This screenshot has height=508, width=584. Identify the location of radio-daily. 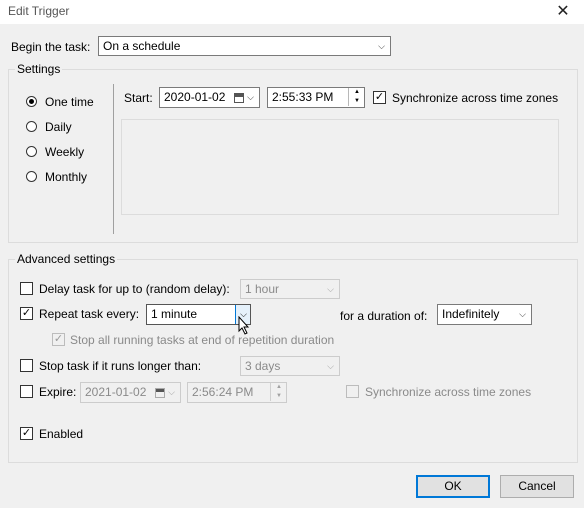
(31, 126).